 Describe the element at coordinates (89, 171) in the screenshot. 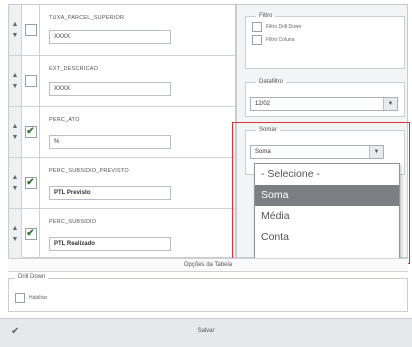

I see `field-name: PERC_SUBSIDIO_PREVISTO` at that location.